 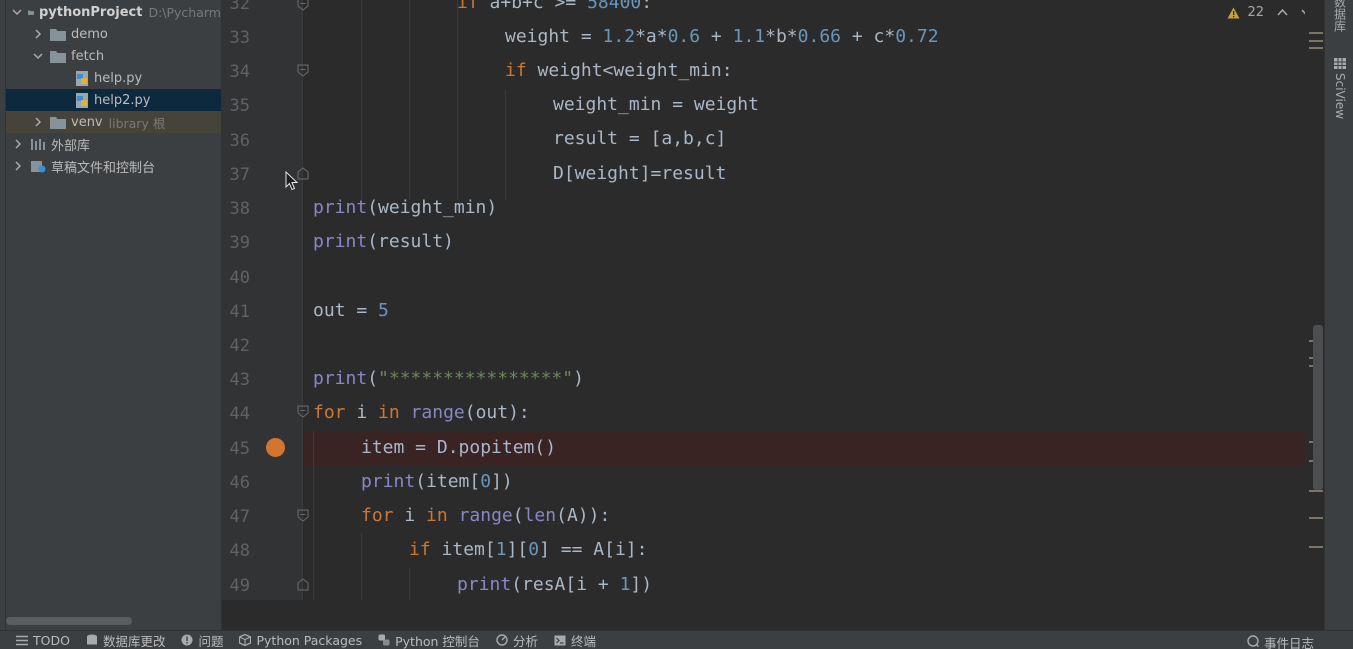 I want to click on code-line-32: if a+b+c >= 58400:, so click(x=554, y=10).